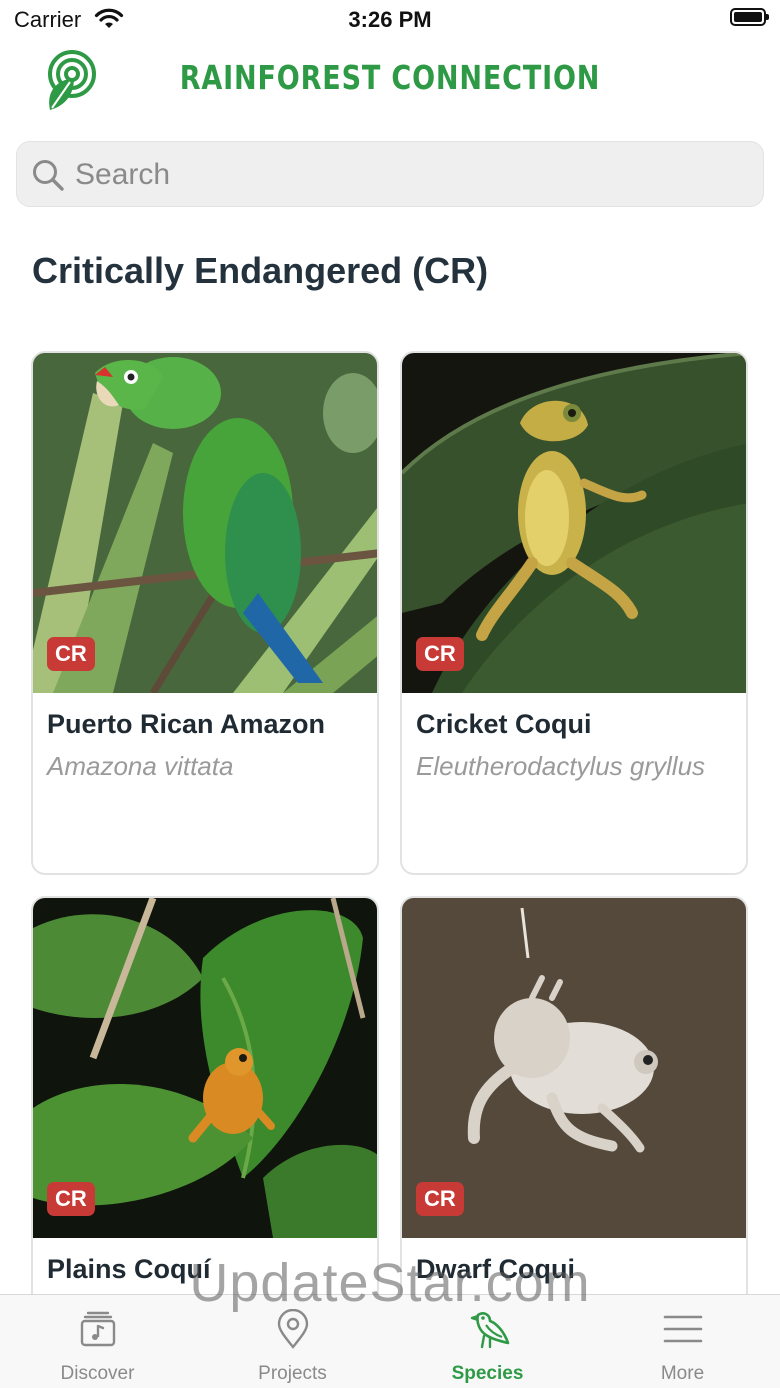 The width and height of the screenshot is (780, 1388). I want to click on tab-species: Species, so click(487, 1341).